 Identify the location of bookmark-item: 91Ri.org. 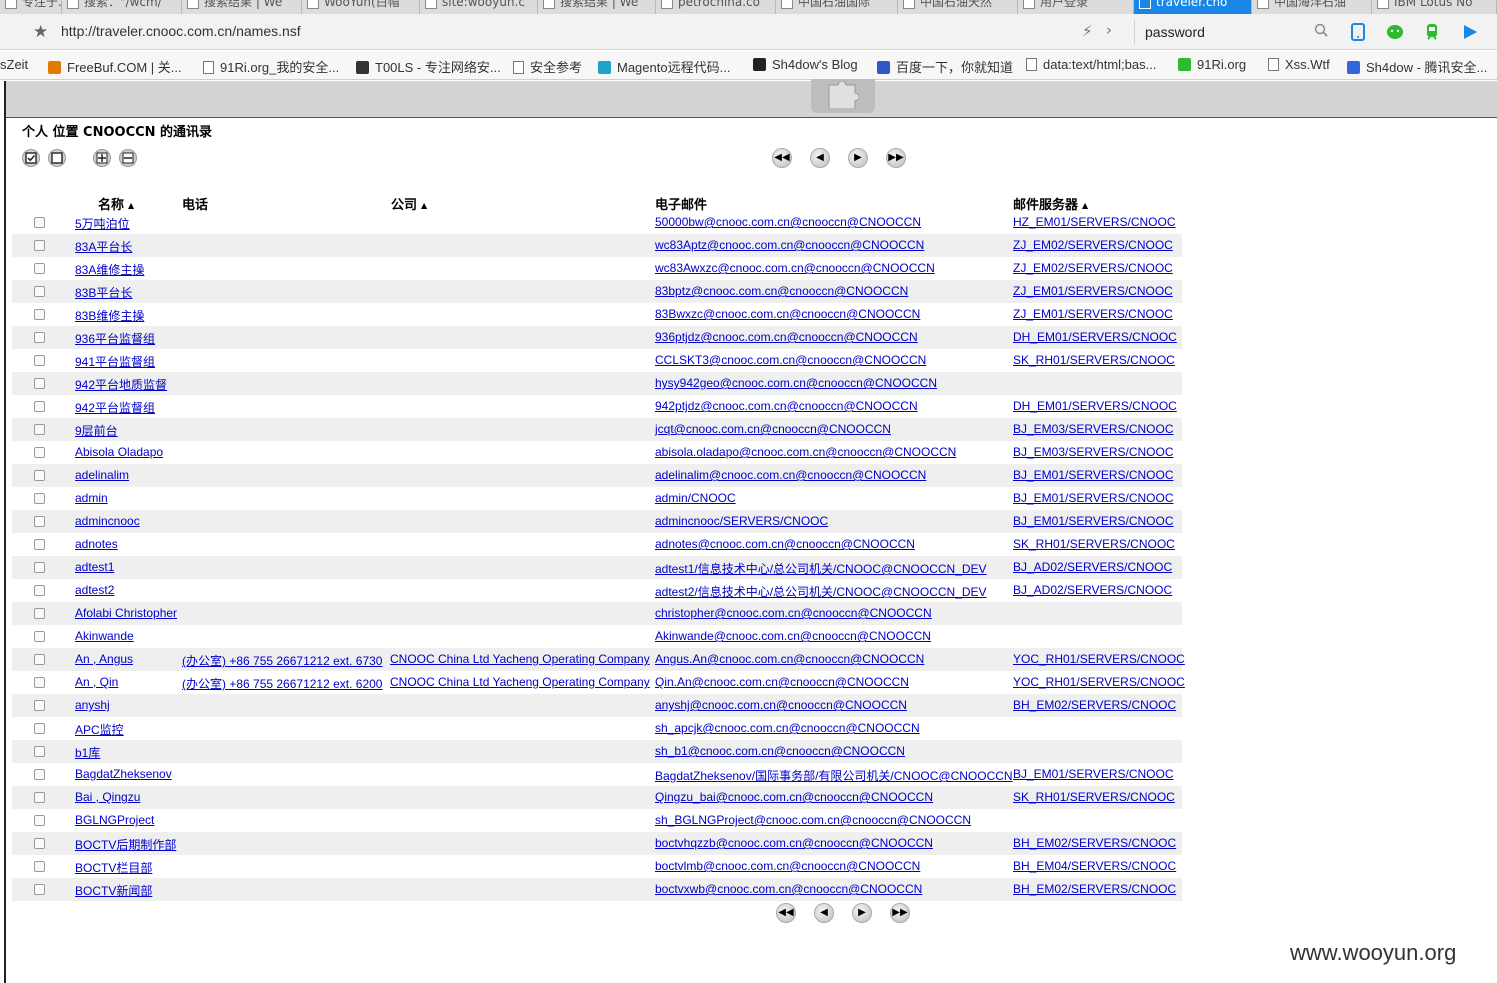
(1212, 64).